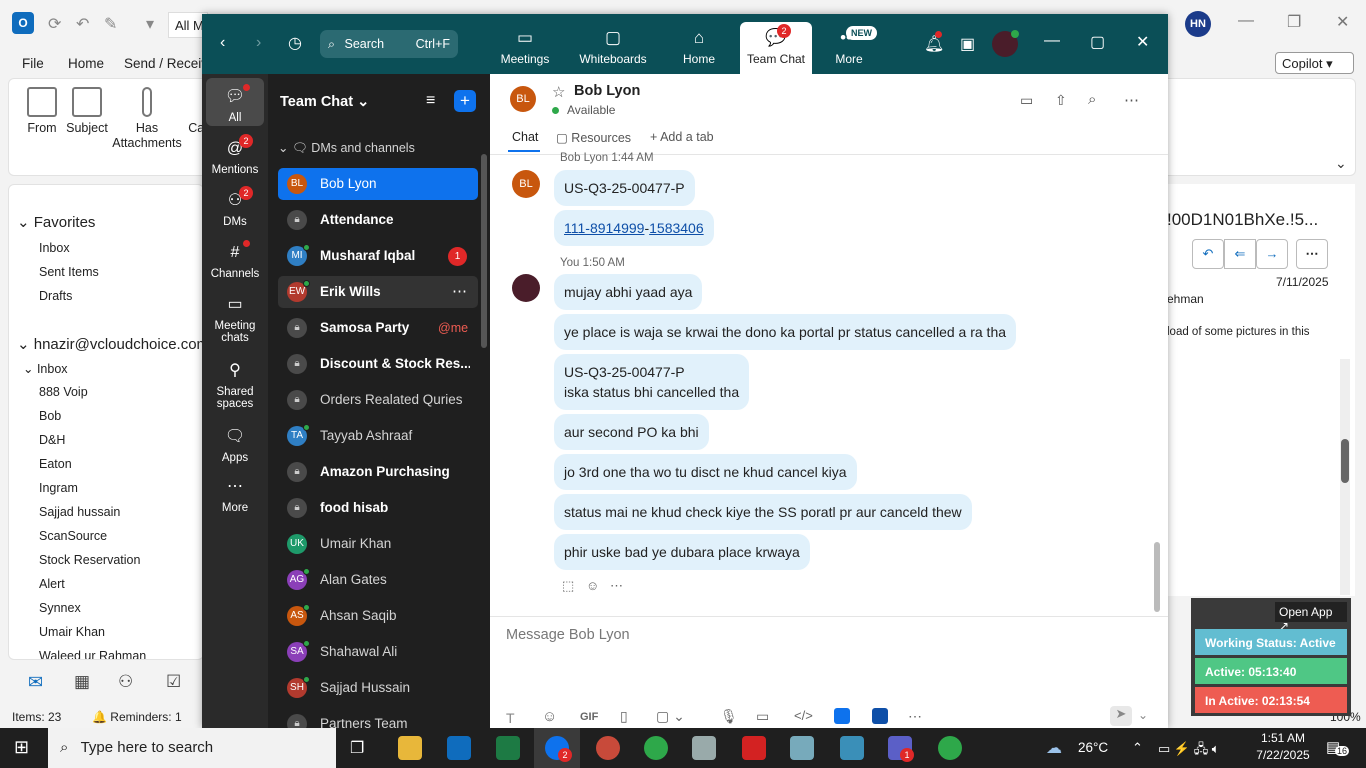 The height and width of the screenshot is (768, 1366). Describe the element at coordinates (568, 635) in the screenshot. I see `message-input: Message Bob Lyon` at that location.